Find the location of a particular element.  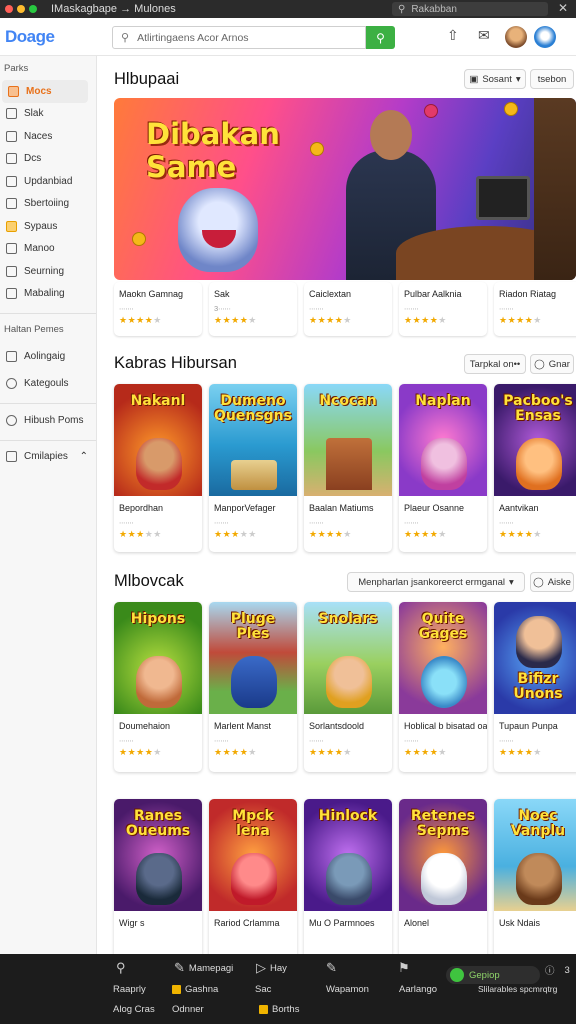

game-card: Maokn Gamnag ∙∙∙∙∙∙∙ ★★★★★ is located at coordinates (158, 309).